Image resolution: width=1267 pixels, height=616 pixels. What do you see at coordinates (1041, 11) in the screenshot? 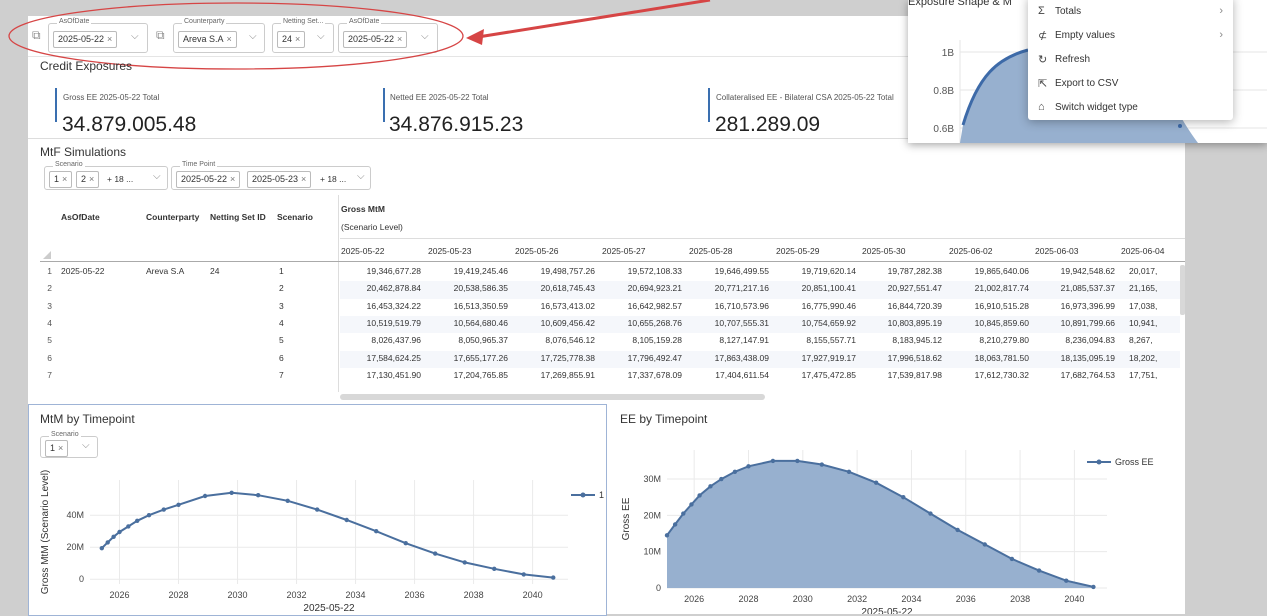
I see `menu-icon: Σ` at bounding box center [1041, 11].